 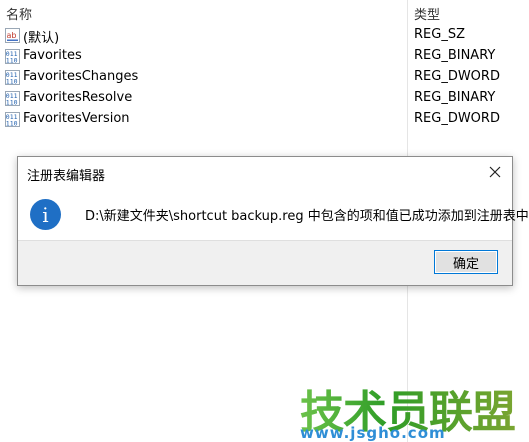 I want to click on site-watermark: 技术员联盟 www.jsgho.com, so click(x=414, y=409).